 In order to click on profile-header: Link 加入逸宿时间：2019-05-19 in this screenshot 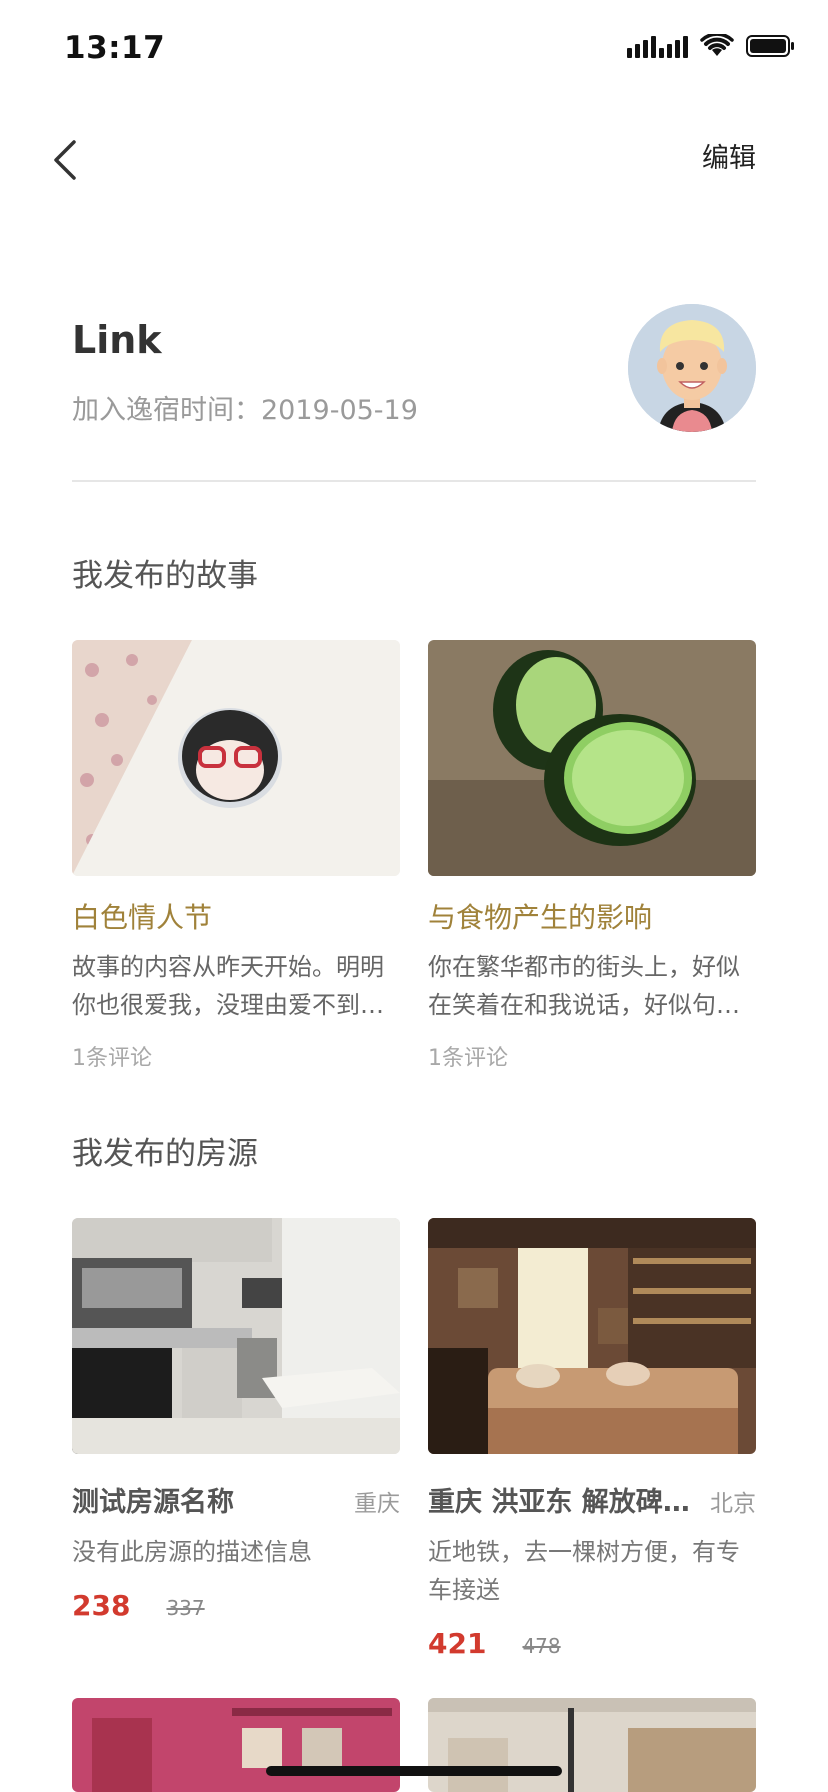, I will do `click(414, 391)`.